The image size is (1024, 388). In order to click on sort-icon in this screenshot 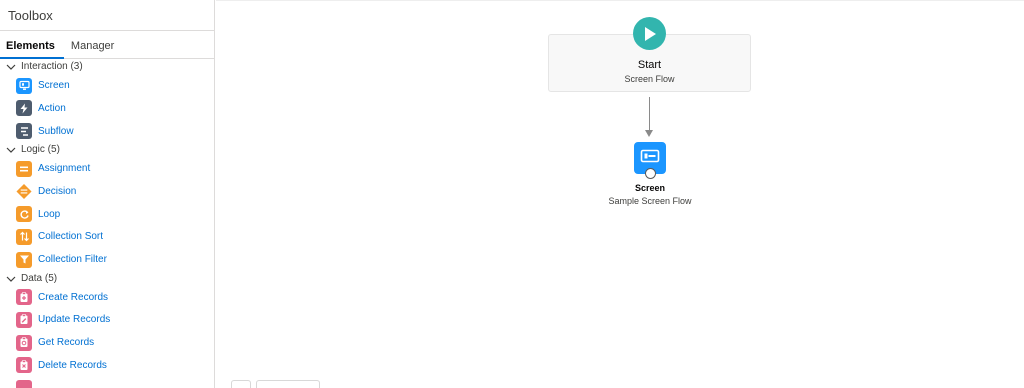, I will do `click(24, 236)`.